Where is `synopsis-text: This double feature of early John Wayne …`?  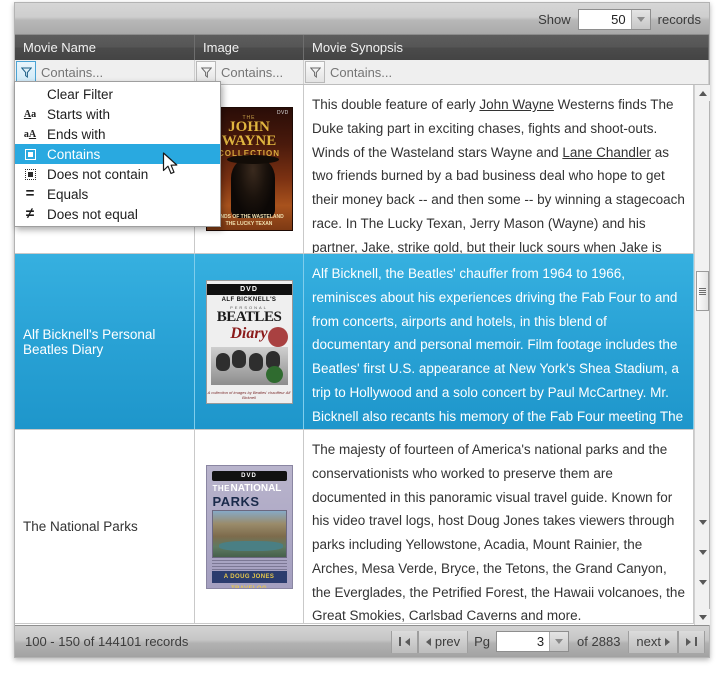
synopsis-text: This double feature of early John Wayne … is located at coordinates (498, 175).